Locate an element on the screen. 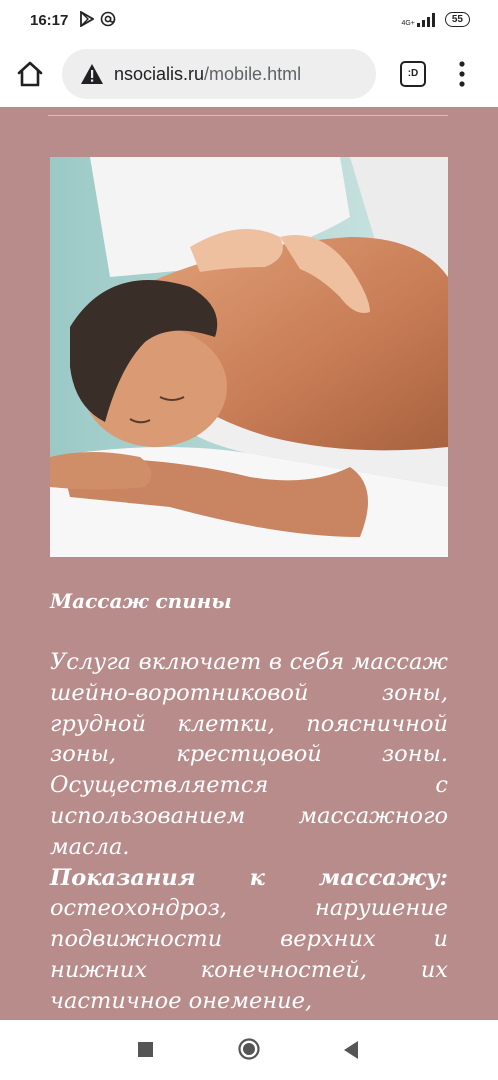  url-text: nsocialis.ru/mobile.html is located at coordinates (207, 74).